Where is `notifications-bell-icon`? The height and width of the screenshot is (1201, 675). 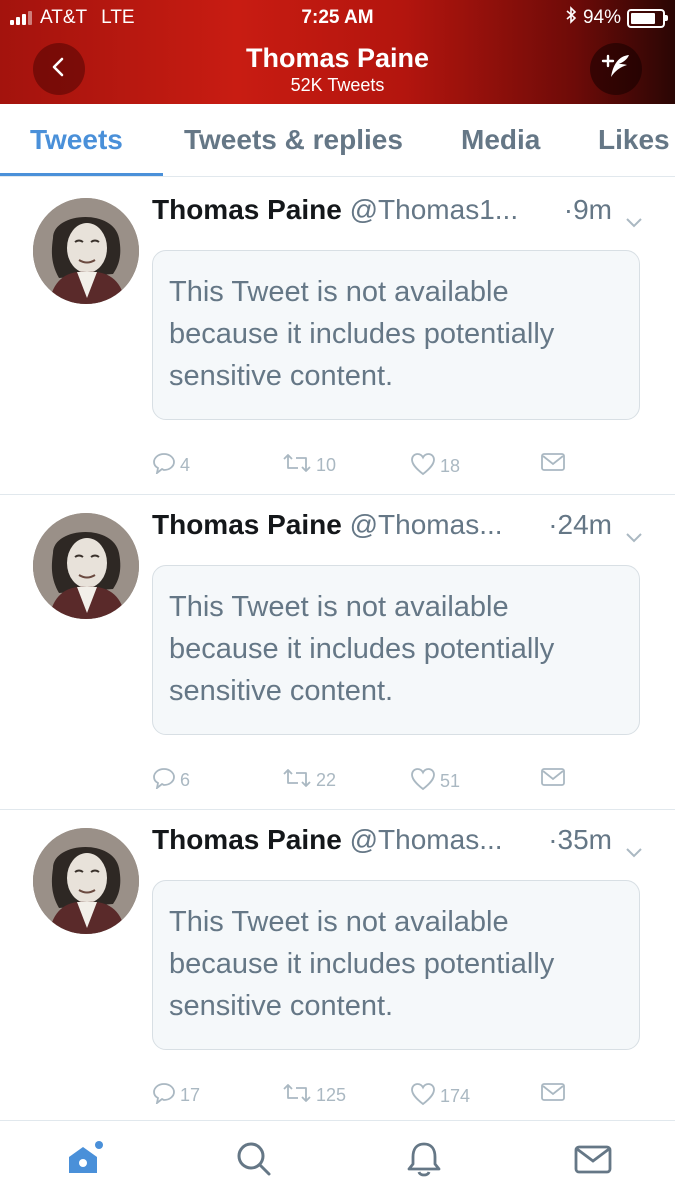
notifications-bell-icon is located at coordinates (424, 1162).